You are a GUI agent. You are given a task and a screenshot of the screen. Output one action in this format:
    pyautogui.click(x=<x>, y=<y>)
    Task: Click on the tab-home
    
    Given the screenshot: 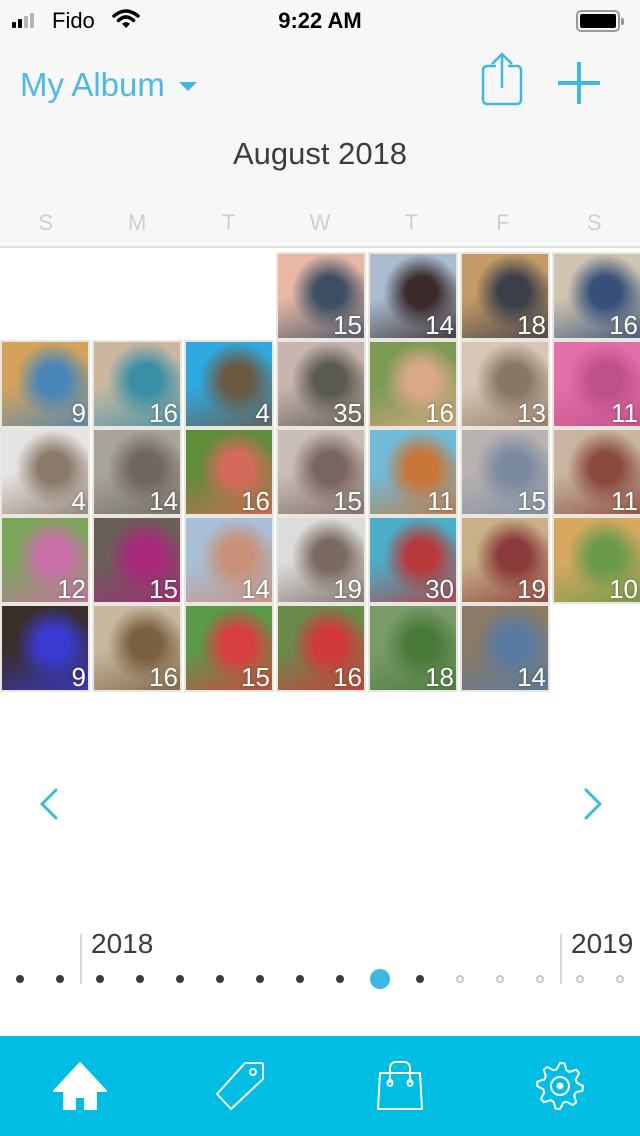 What is the action you would take?
    pyautogui.click(x=80, y=1086)
    